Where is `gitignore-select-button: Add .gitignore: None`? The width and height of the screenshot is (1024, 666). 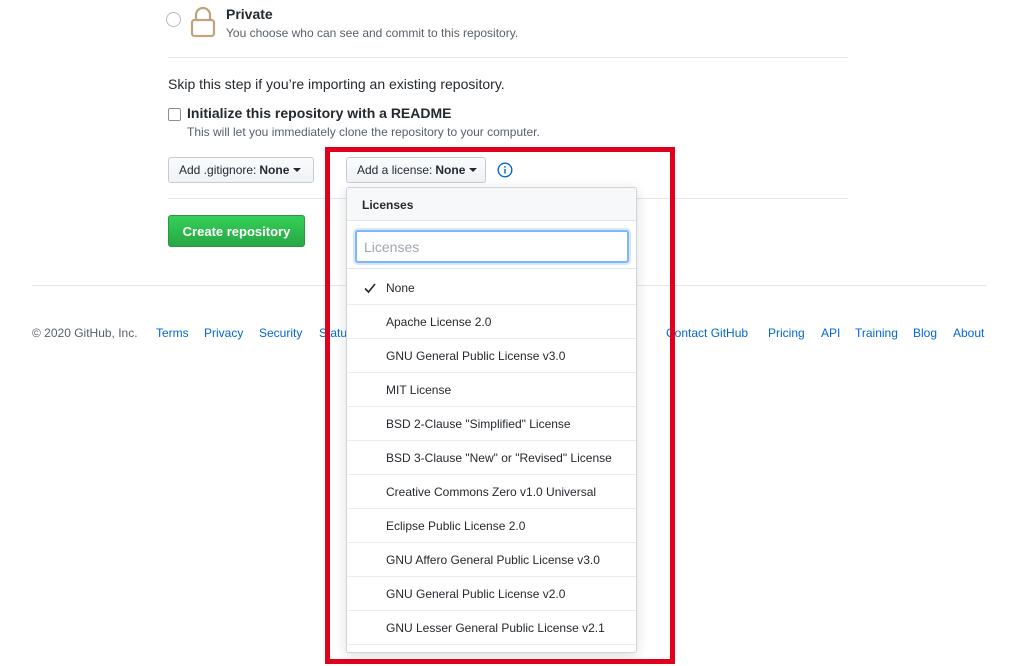
gitignore-select-button: Add .gitignore: None is located at coordinates (241, 170).